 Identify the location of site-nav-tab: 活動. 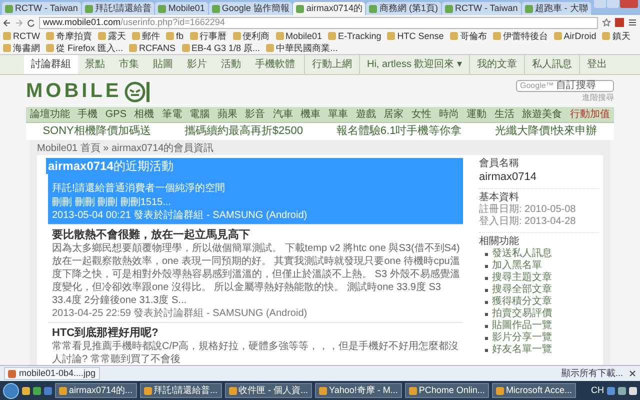
(231, 64).